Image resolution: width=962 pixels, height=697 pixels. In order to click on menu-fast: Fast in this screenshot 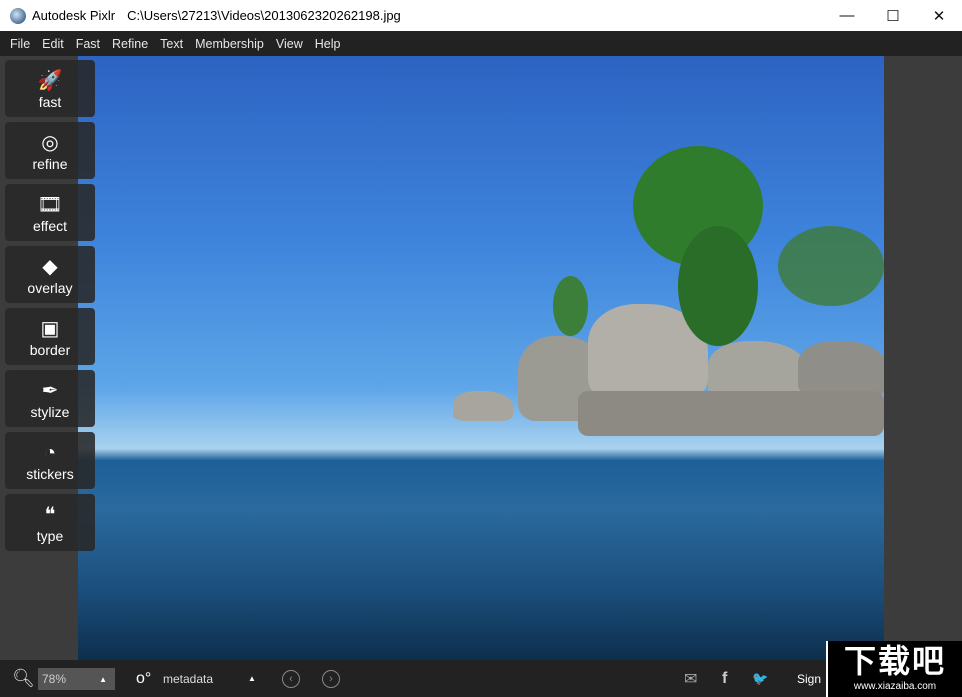, I will do `click(88, 44)`.